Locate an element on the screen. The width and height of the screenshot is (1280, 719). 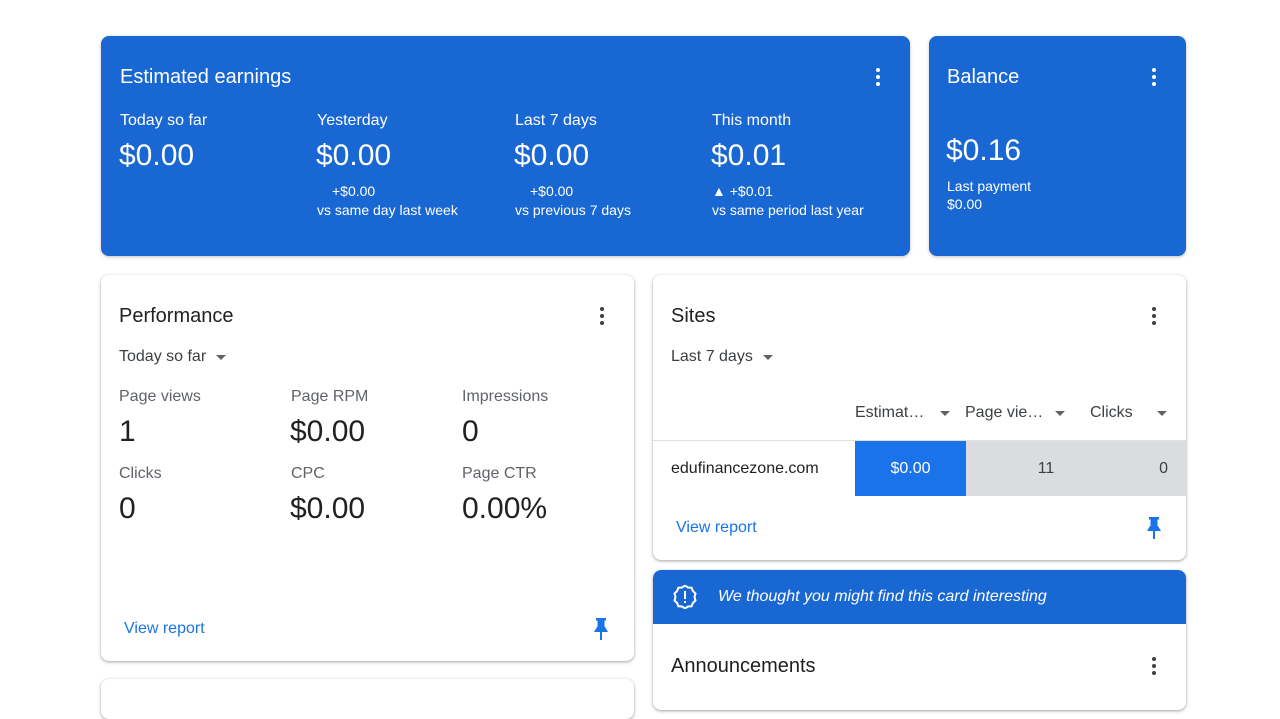
next-card-edge is located at coordinates (367, 699).